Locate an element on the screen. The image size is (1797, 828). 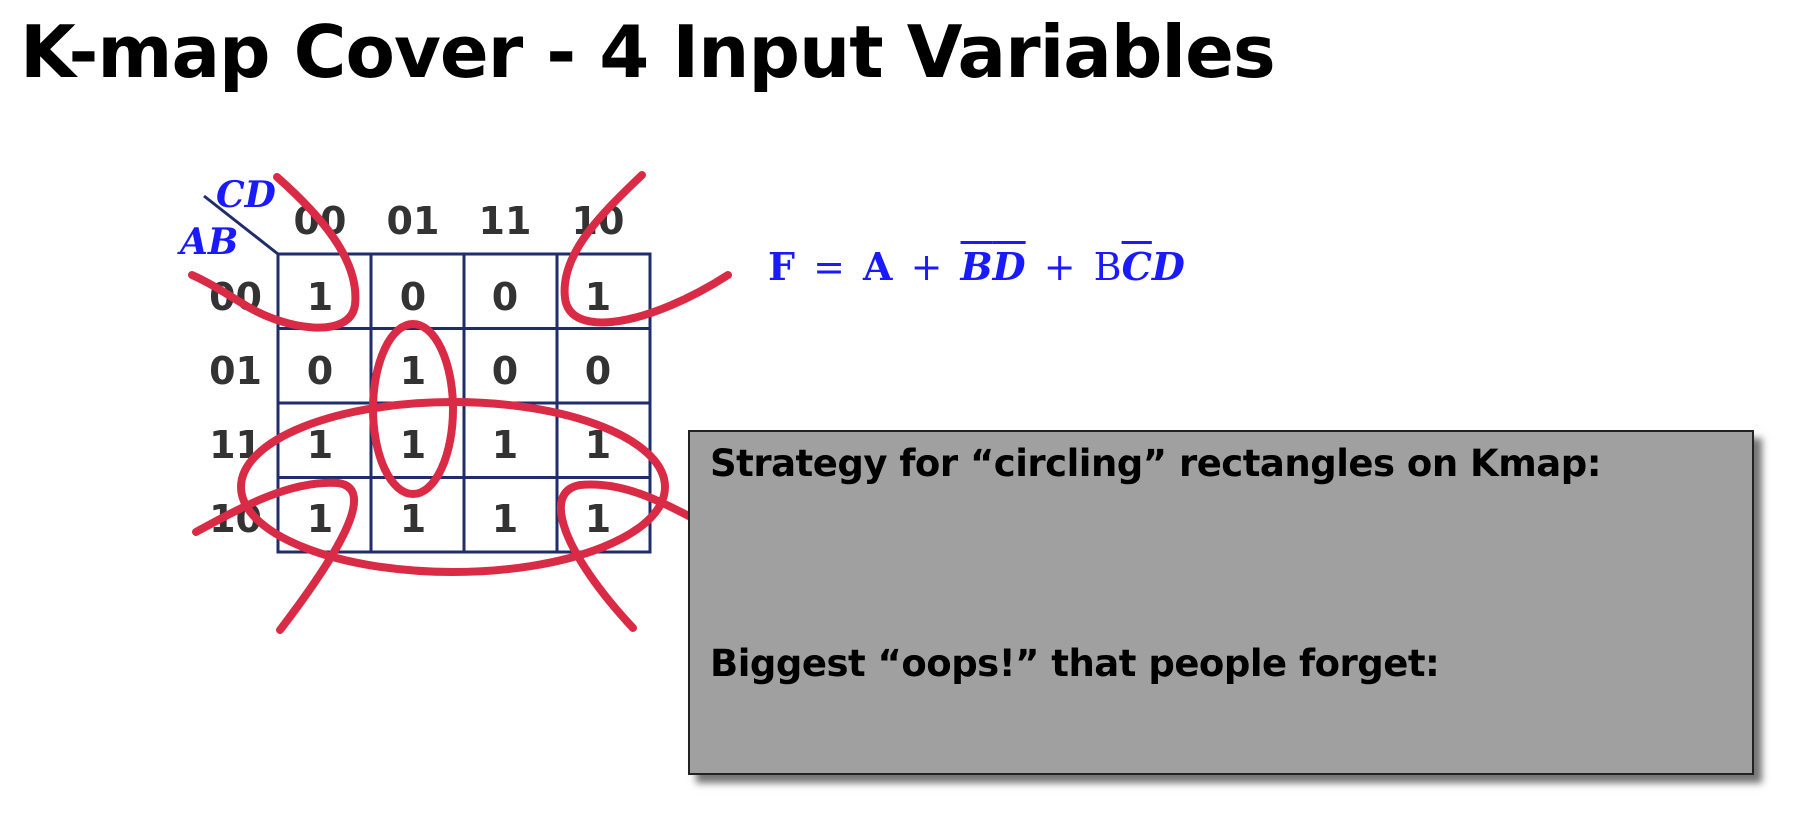
equation-d: D is located at coordinates (1168, 266).